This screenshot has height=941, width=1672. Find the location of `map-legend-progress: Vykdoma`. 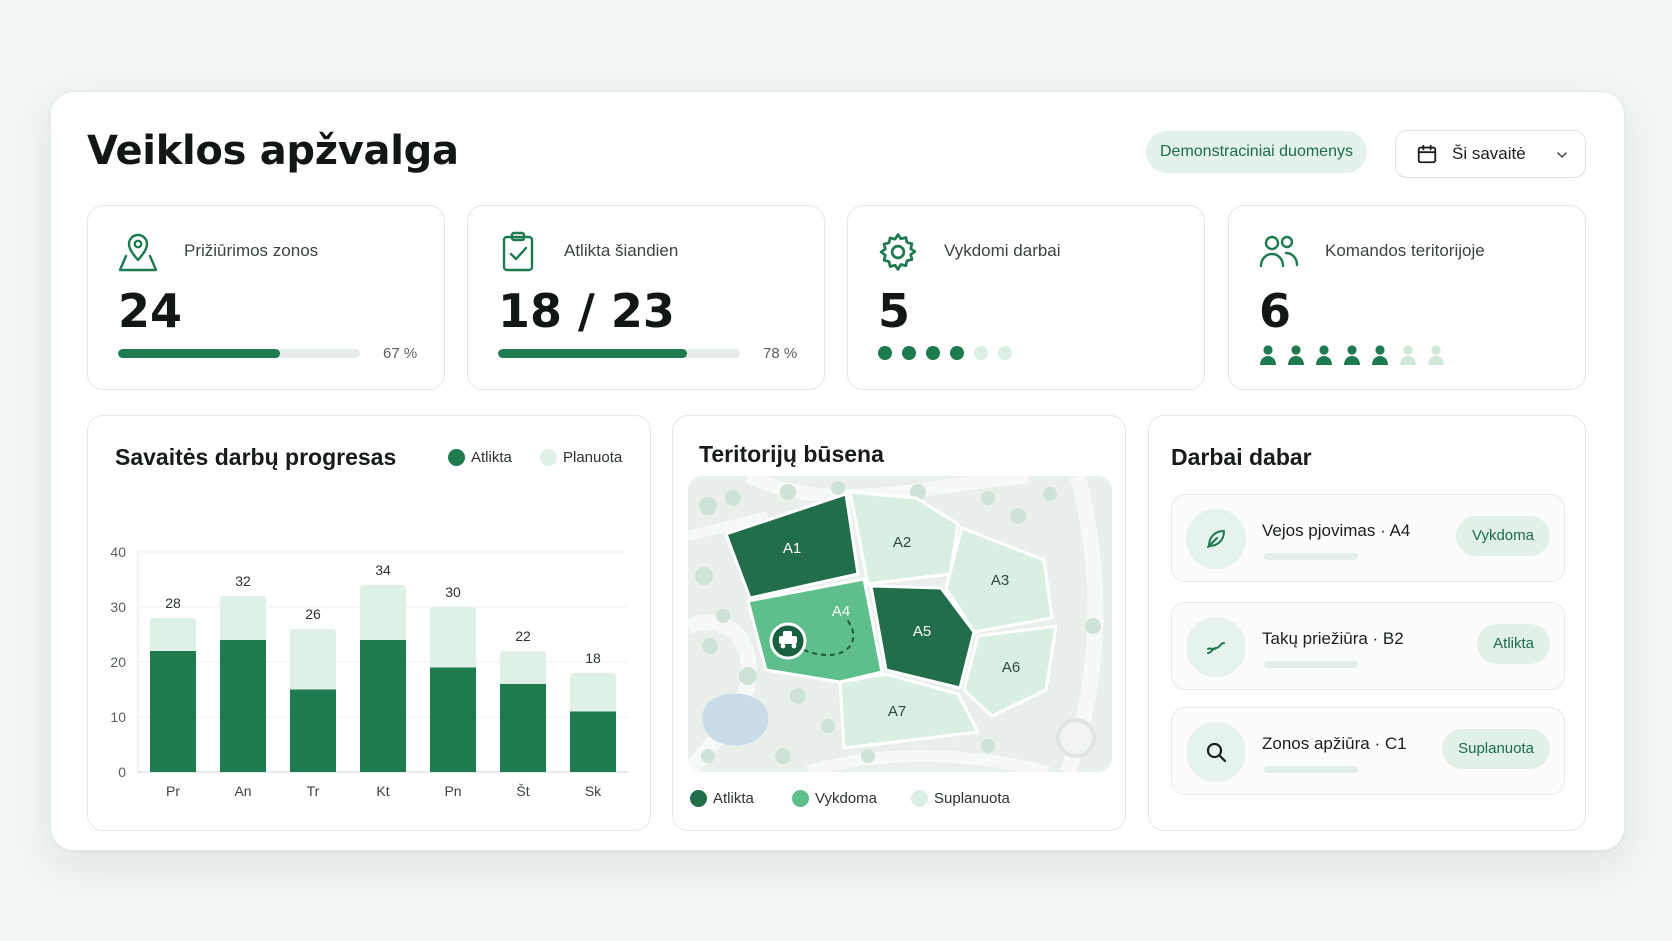

map-legend-progress: Vykdoma is located at coordinates (834, 798).